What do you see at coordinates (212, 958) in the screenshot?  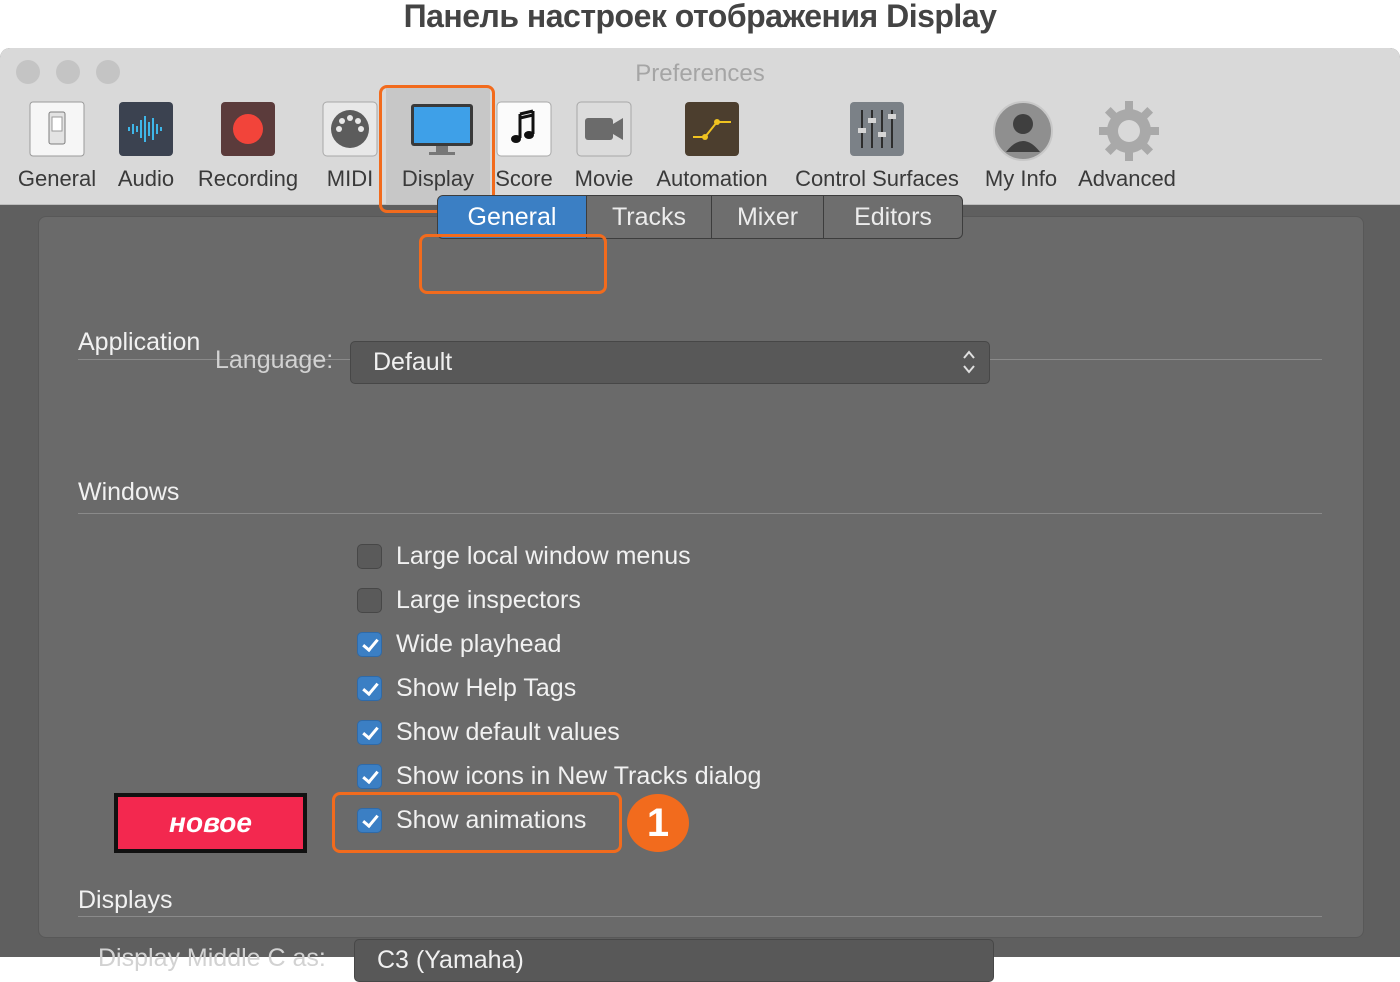 I see `display-middle-c-label: Display Middle C as:` at bounding box center [212, 958].